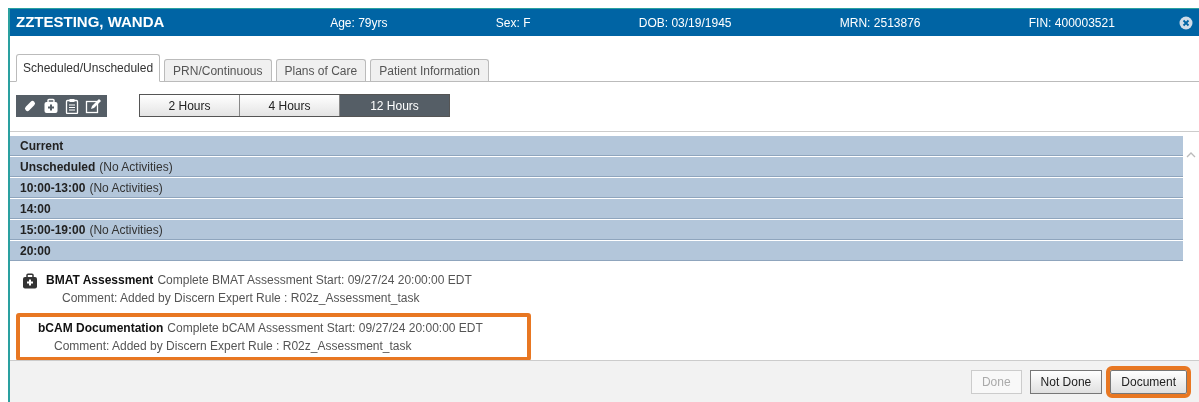 The image size is (1199, 402). What do you see at coordinates (314, 280) in the screenshot?
I see `task-detail: Complete BMAT Assessment Start: 09/27/24 20:00:00 EDT` at bounding box center [314, 280].